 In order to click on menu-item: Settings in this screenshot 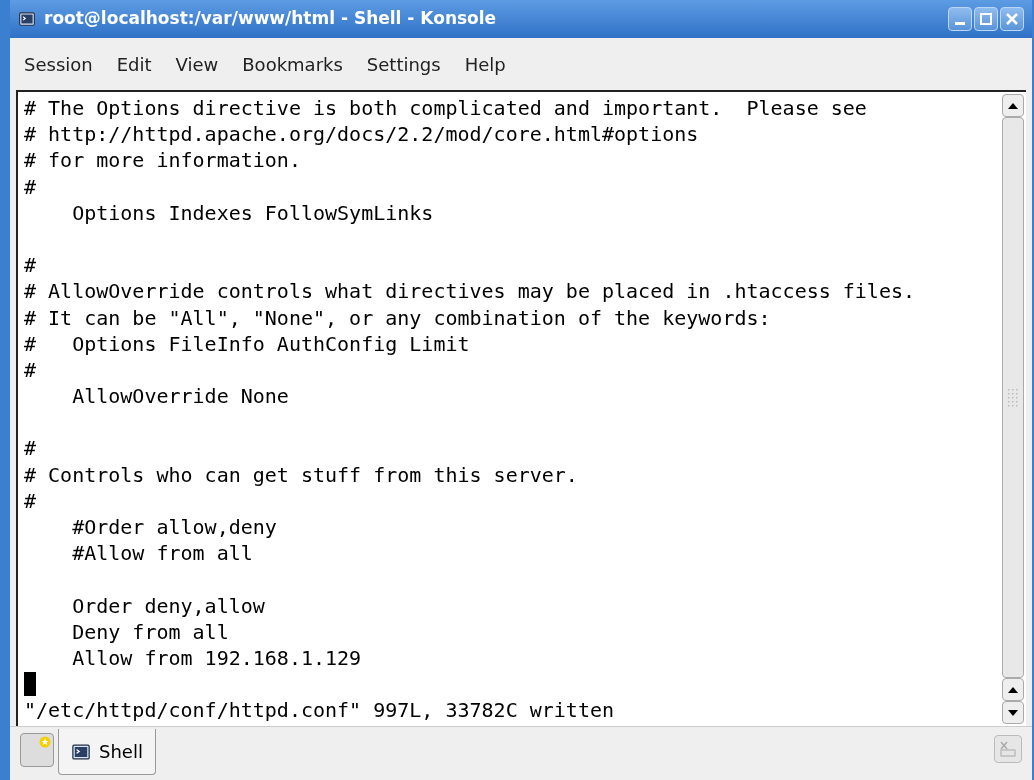, I will do `click(403, 64)`.